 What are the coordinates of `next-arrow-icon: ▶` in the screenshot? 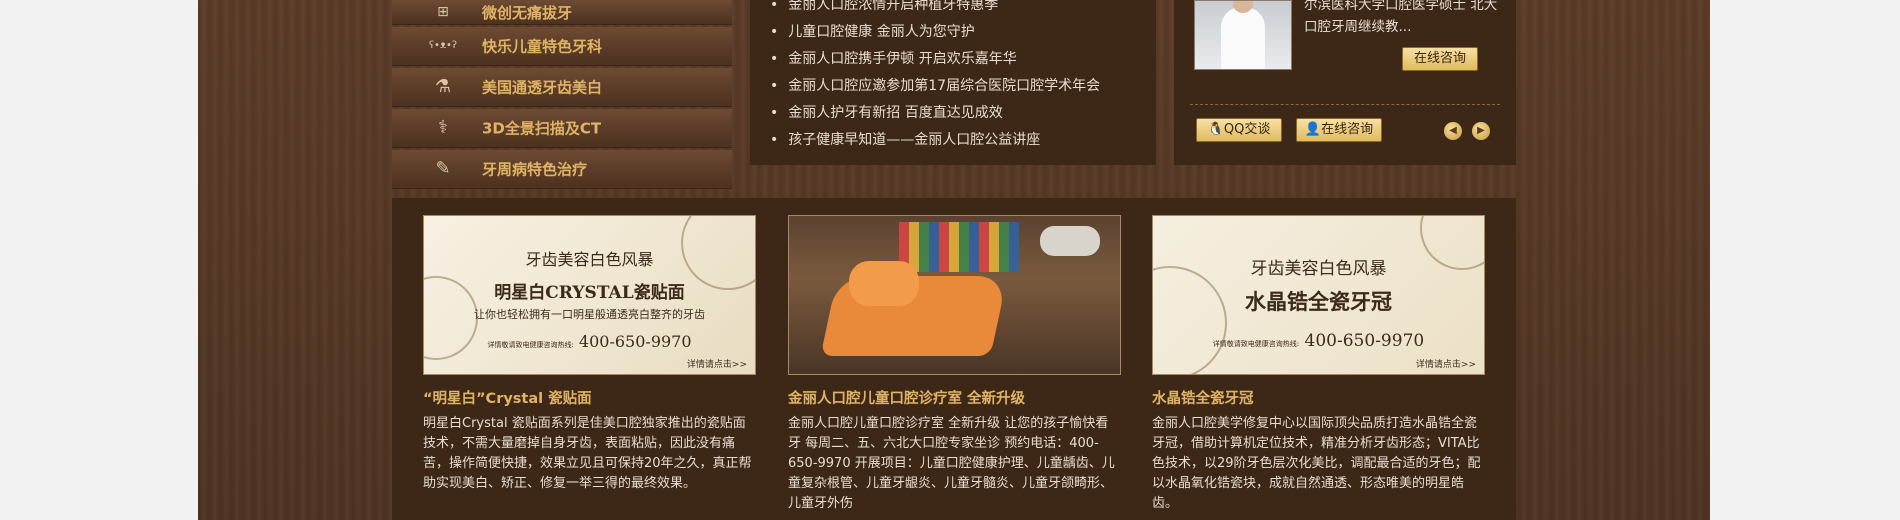 It's located at (1481, 131).